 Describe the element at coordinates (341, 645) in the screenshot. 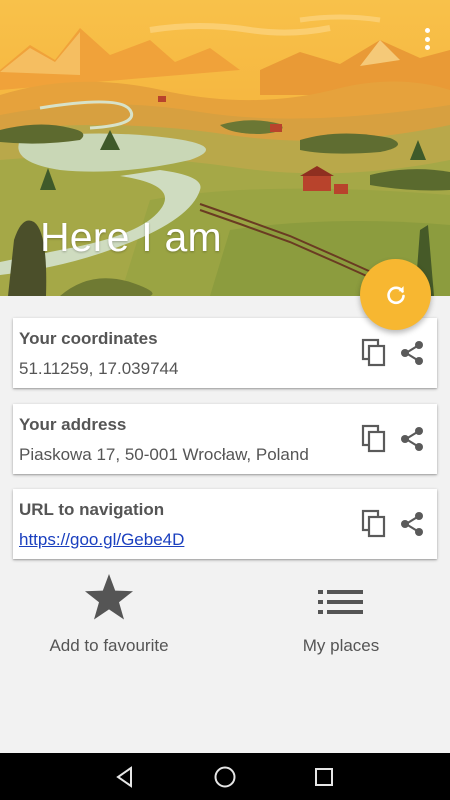

I see `my-places-label: My places` at that location.